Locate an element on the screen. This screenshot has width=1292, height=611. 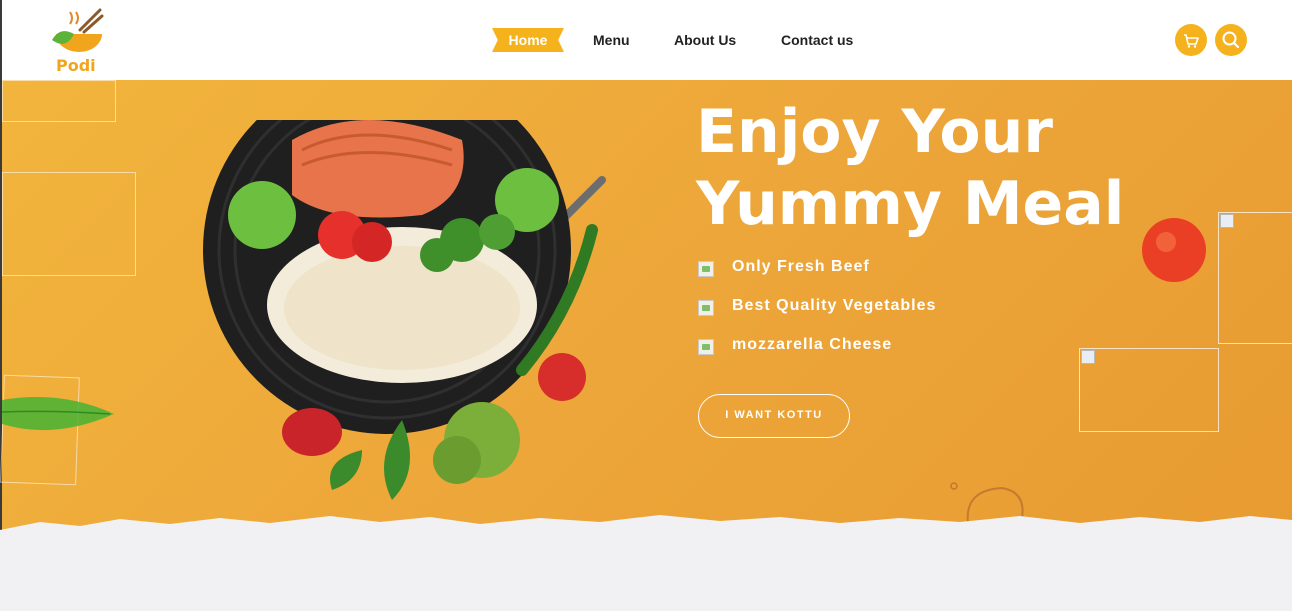
feature-item: Best Quality Vegetables is located at coordinates (848, 308).